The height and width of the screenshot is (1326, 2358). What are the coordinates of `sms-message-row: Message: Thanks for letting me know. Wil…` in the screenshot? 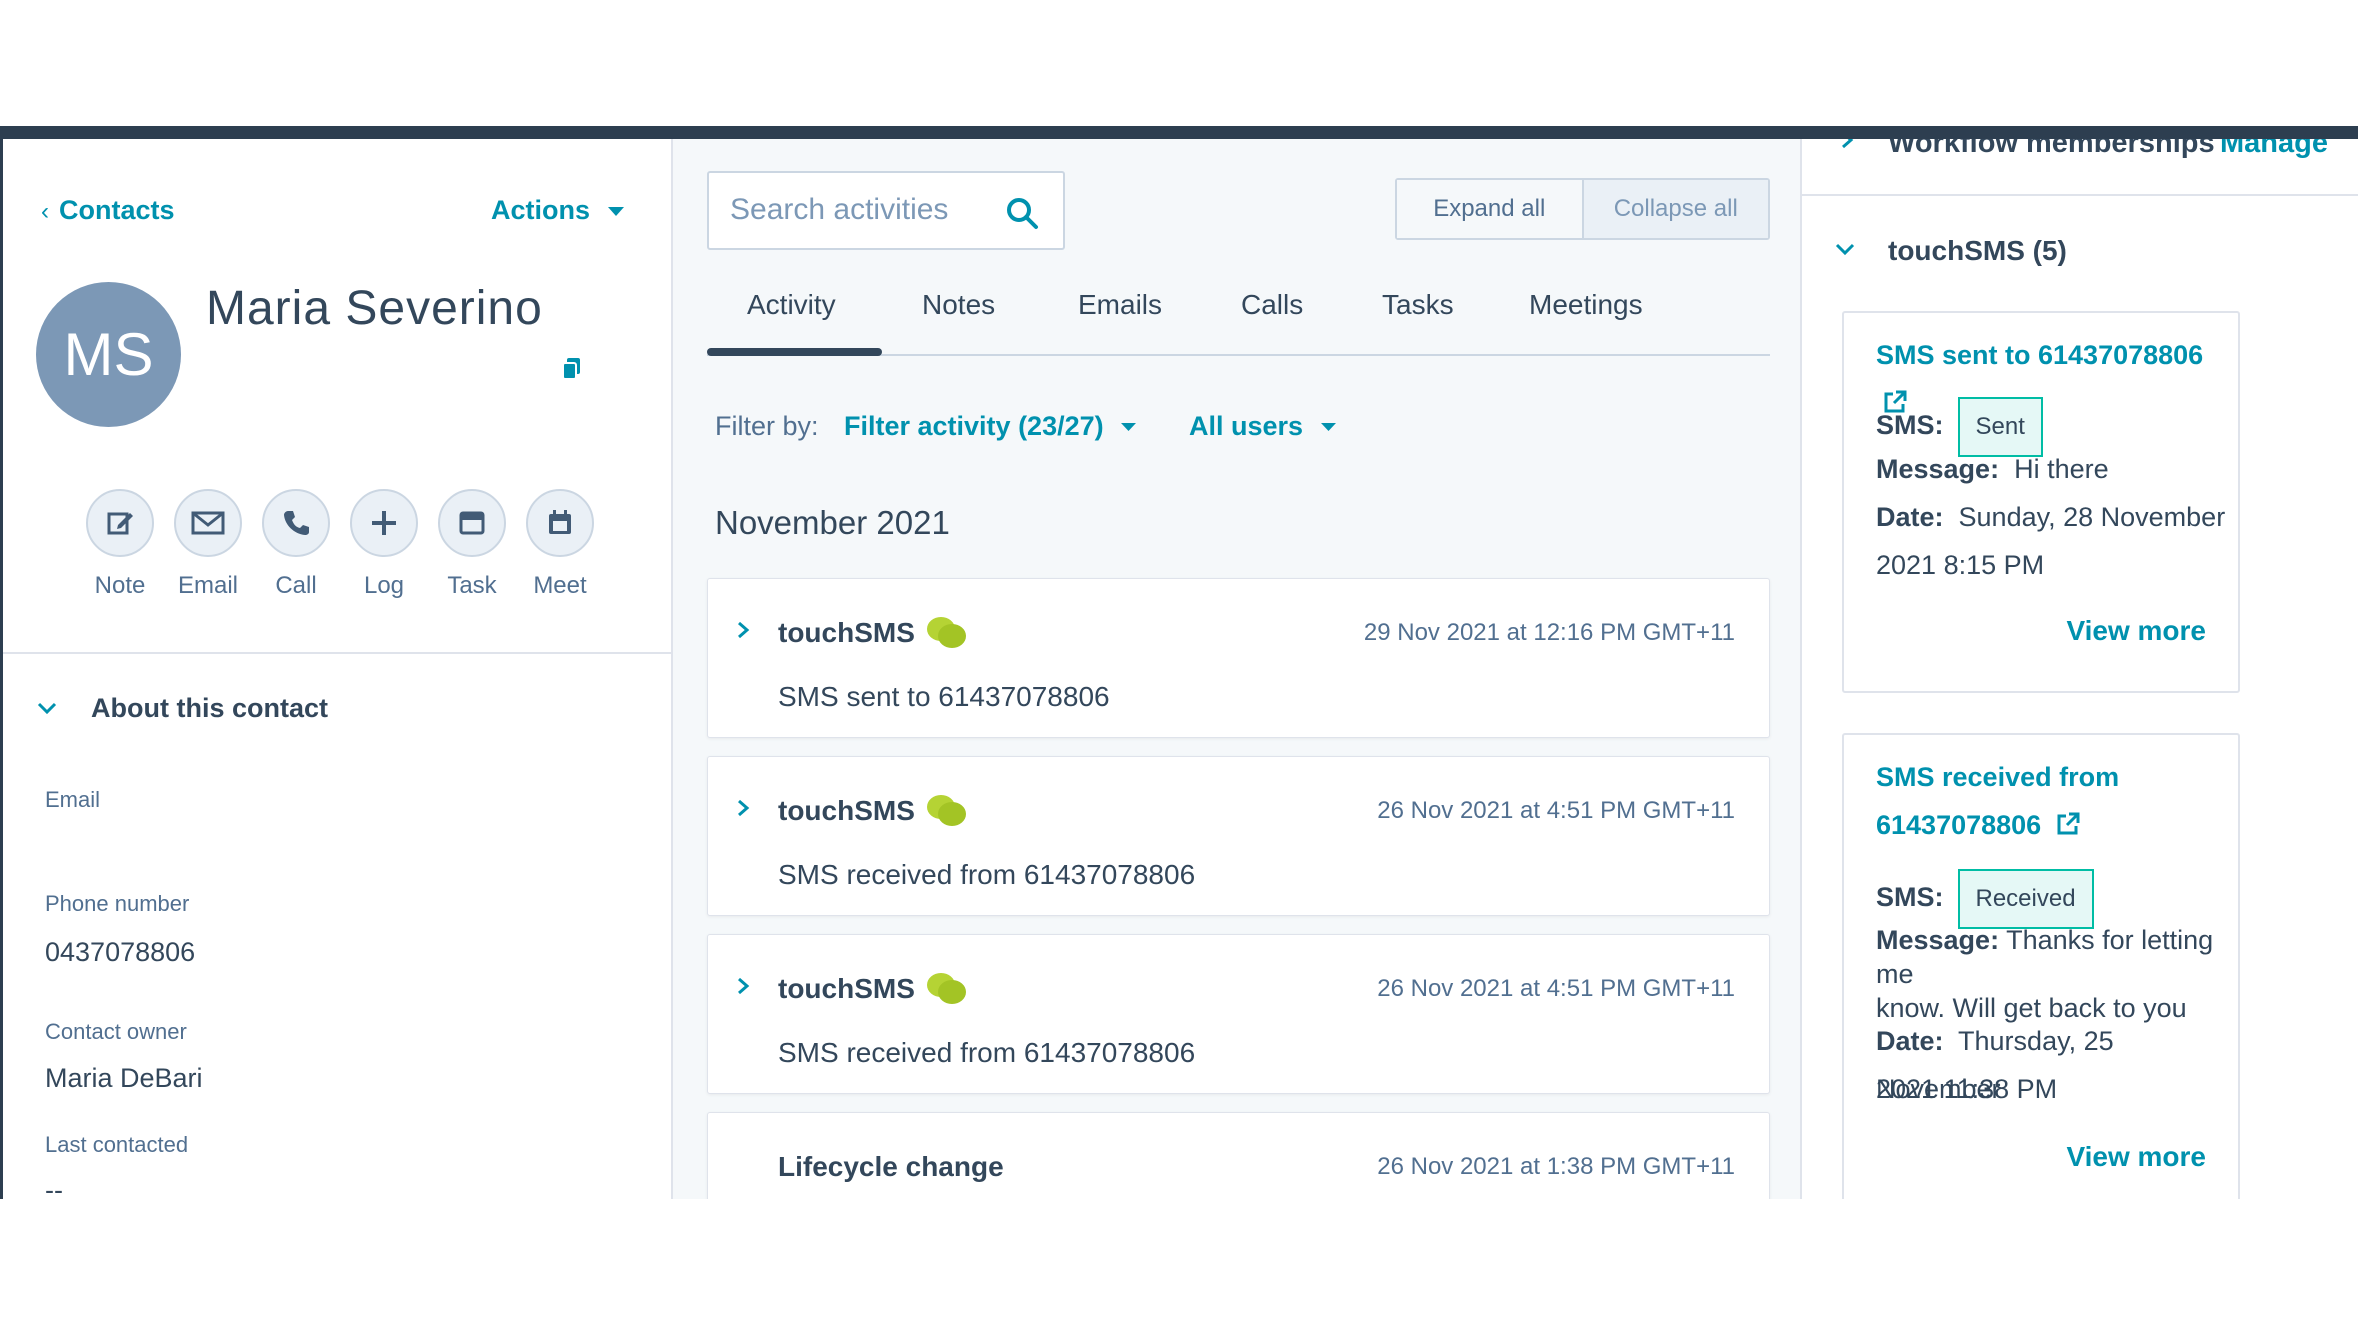 It's located at (2045, 974).